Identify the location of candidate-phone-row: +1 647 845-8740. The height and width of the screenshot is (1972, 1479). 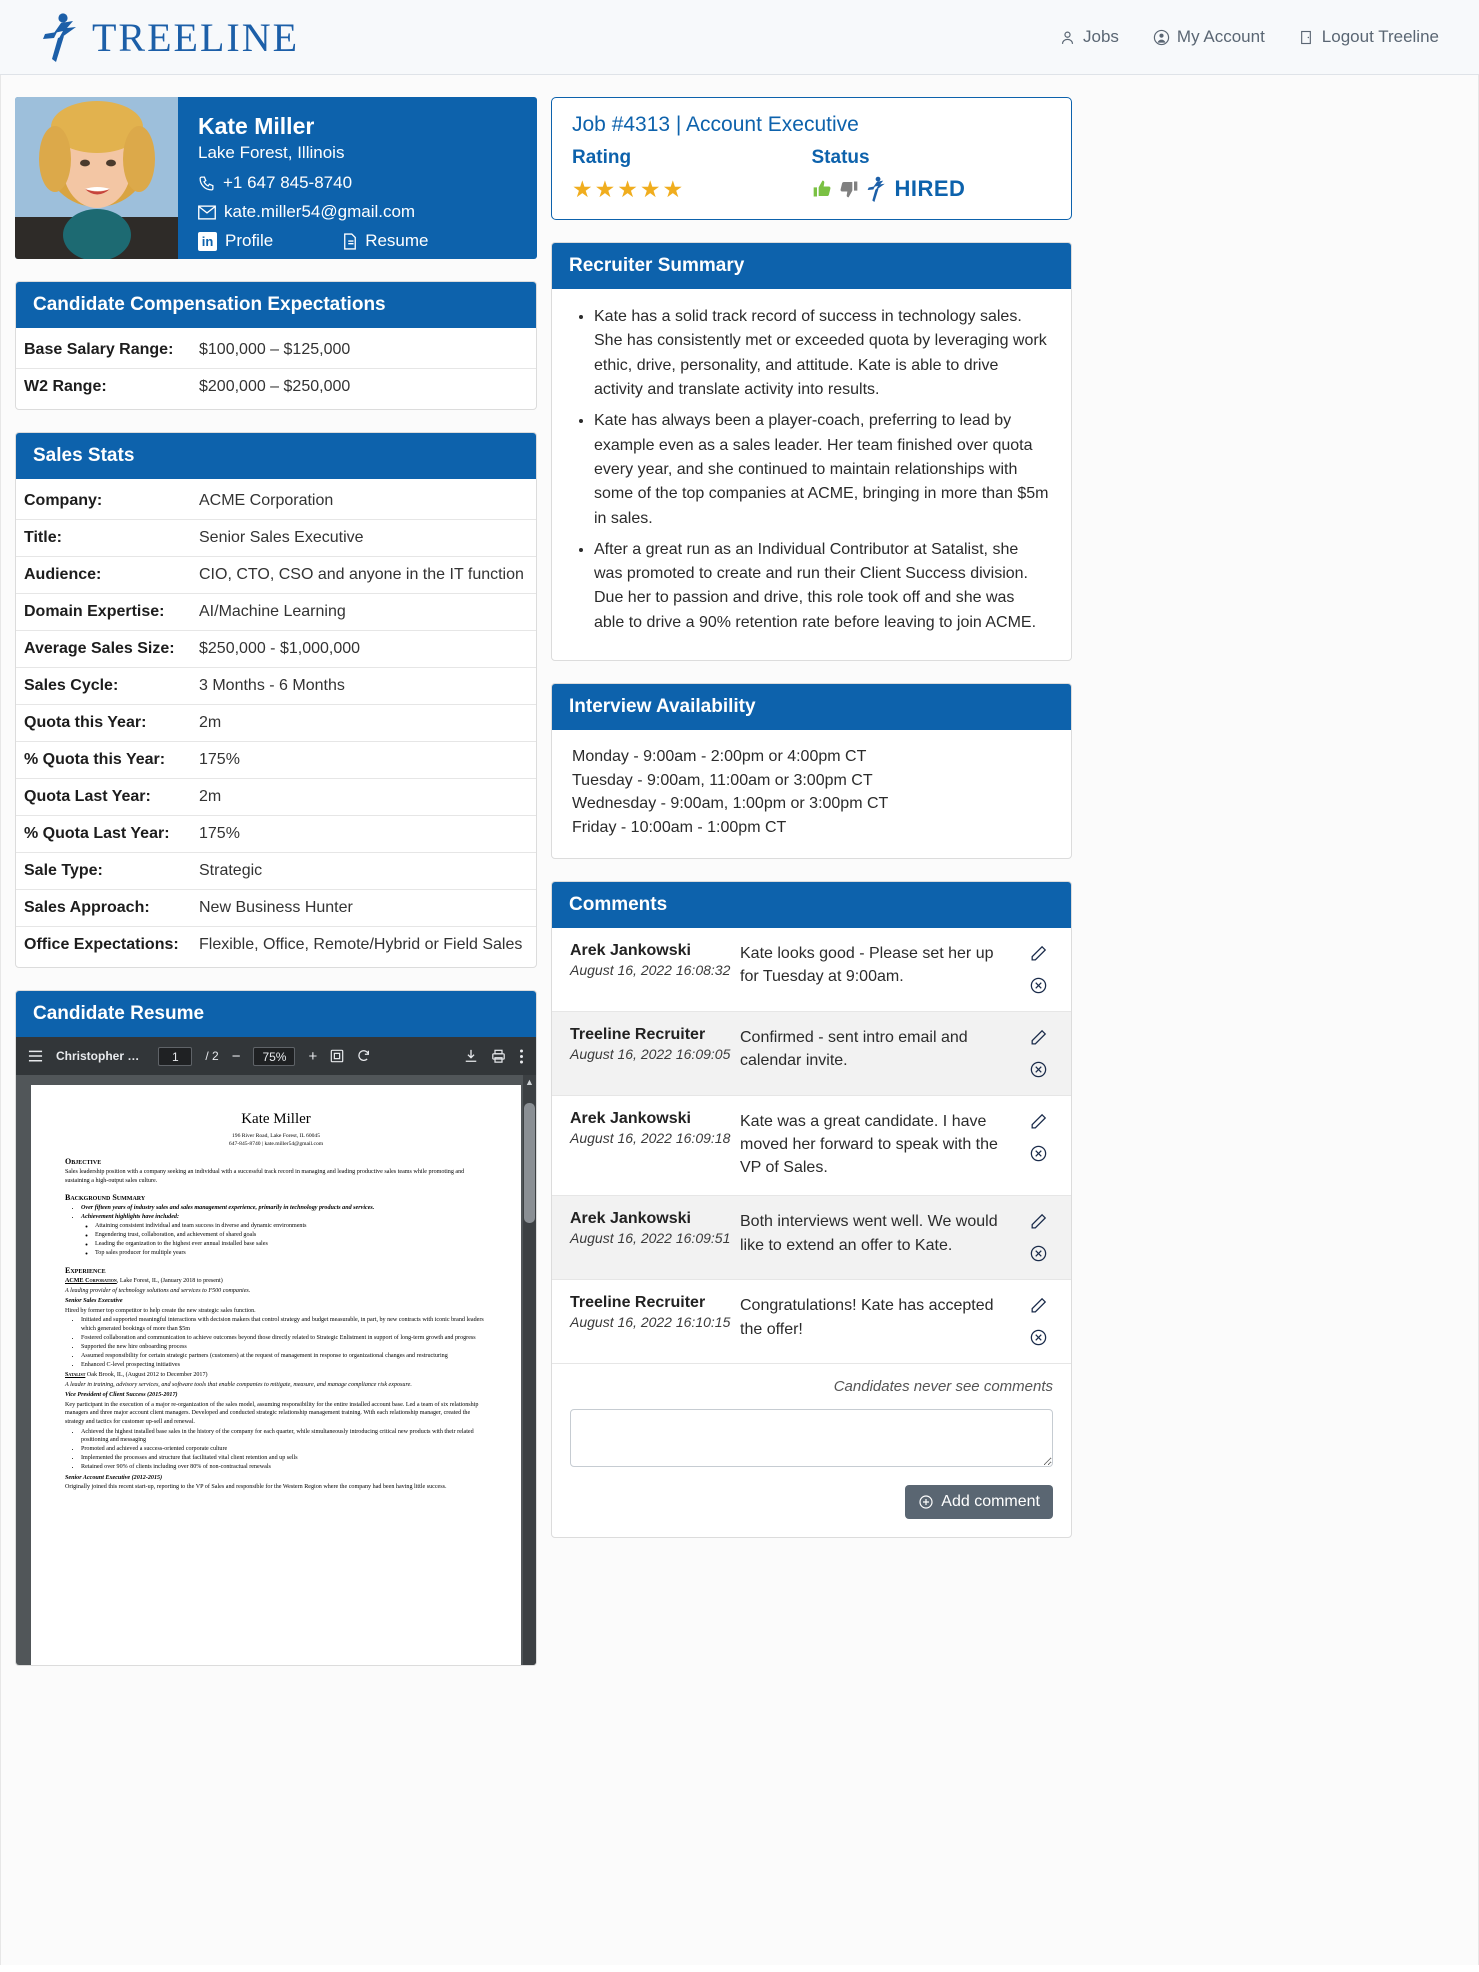
(357, 183).